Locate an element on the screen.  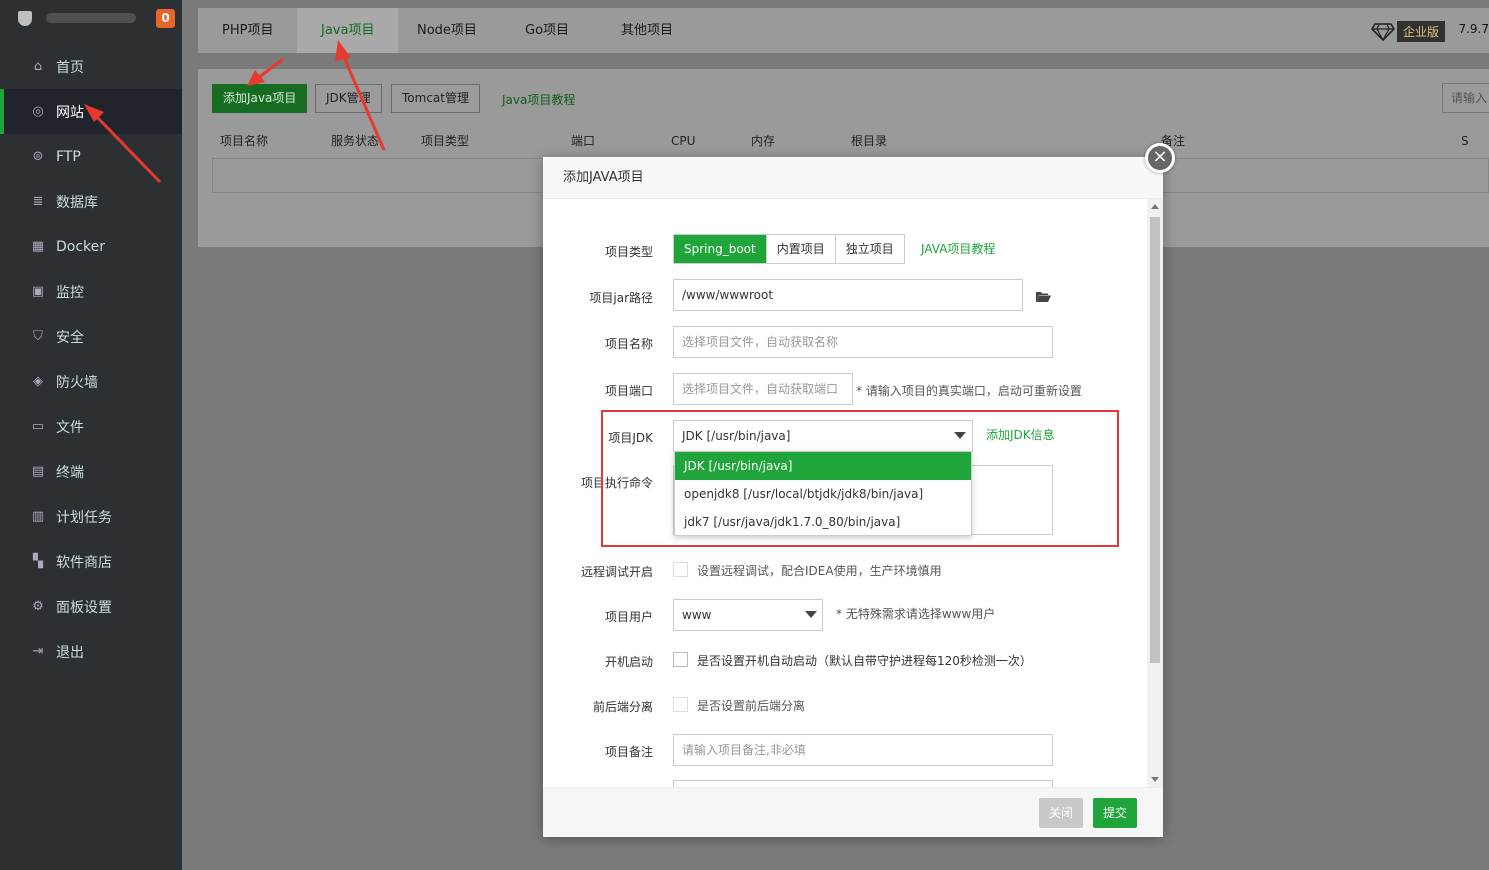
jdk-select: JDK [/usr/bin/java] is located at coordinates (823, 436).